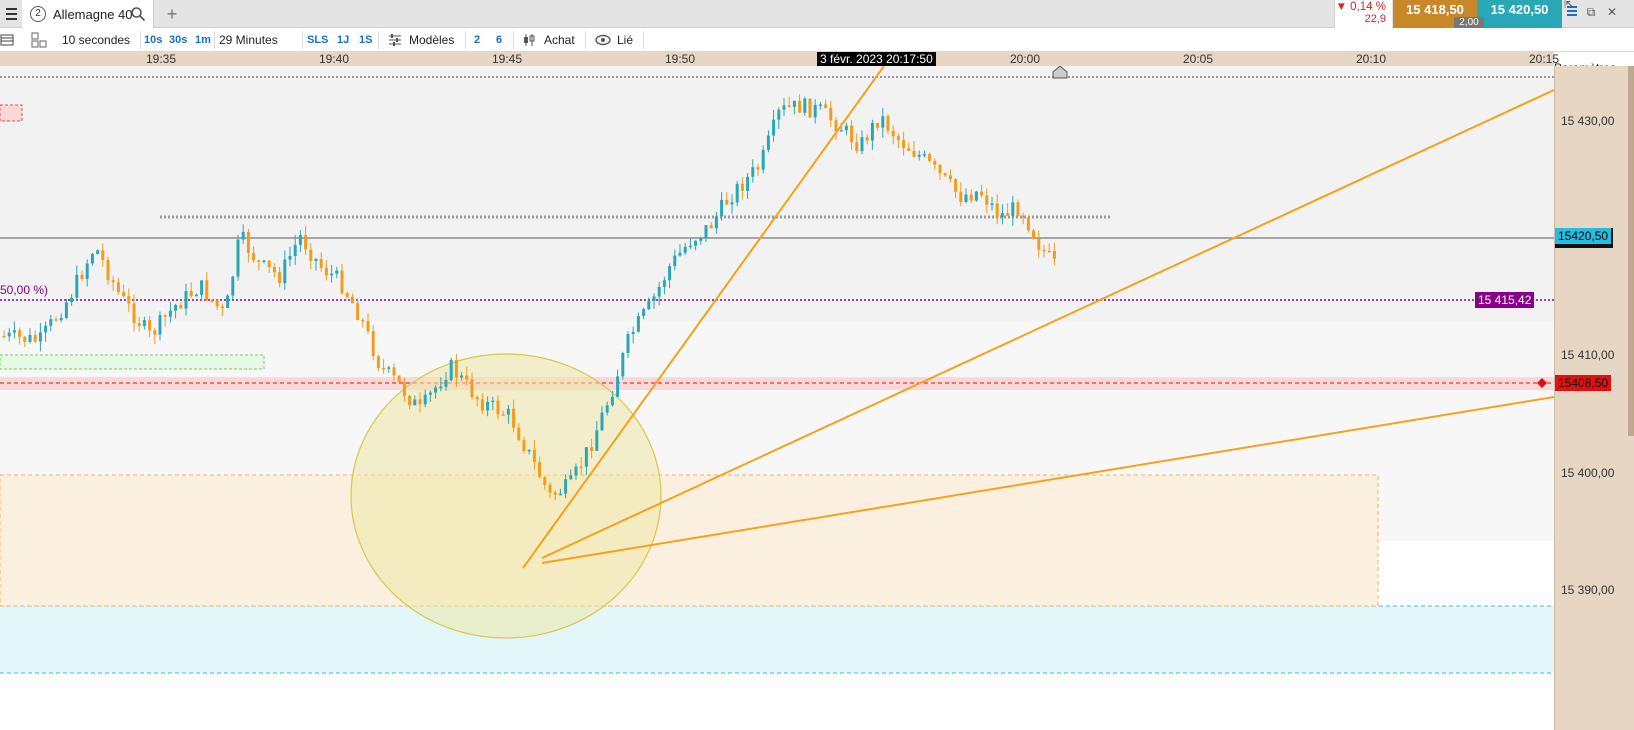 This screenshot has height=730, width=1634. Describe the element at coordinates (680, 59) in the screenshot. I see `time-label: 19:50` at that location.